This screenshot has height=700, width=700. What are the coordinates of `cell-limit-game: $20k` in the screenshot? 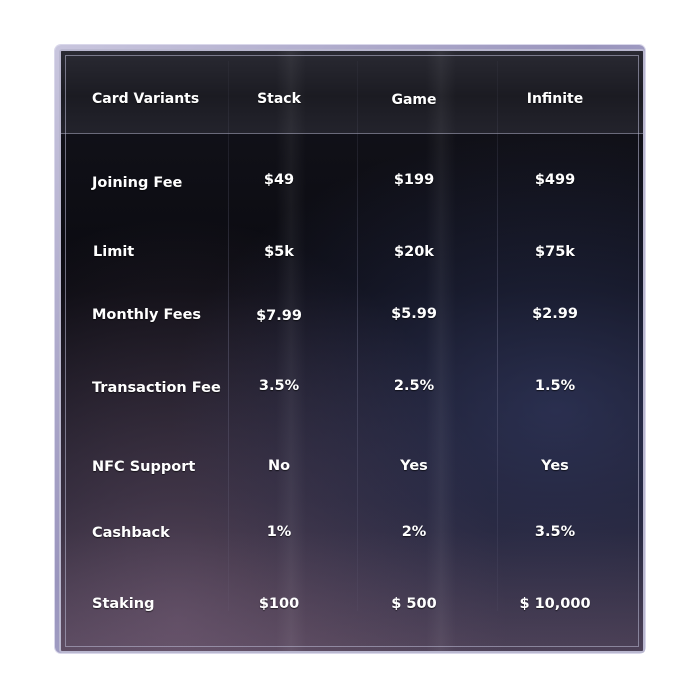 It's located at (414, 252).